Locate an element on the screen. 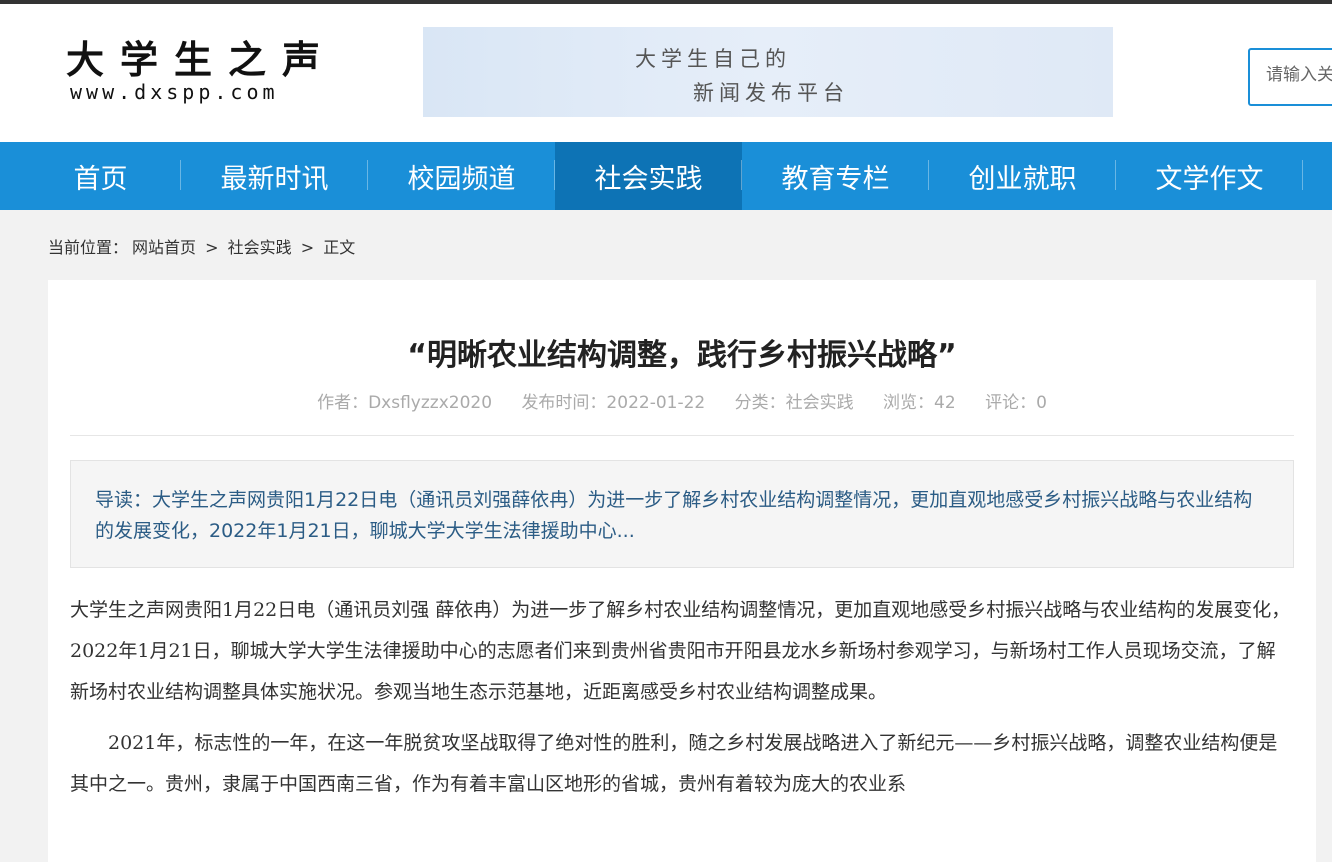  main-nav: 首页 最新时讯 校园频道 社会实践 教育专栏 创业就职 文学作文 is located at coordinates (666, 176).